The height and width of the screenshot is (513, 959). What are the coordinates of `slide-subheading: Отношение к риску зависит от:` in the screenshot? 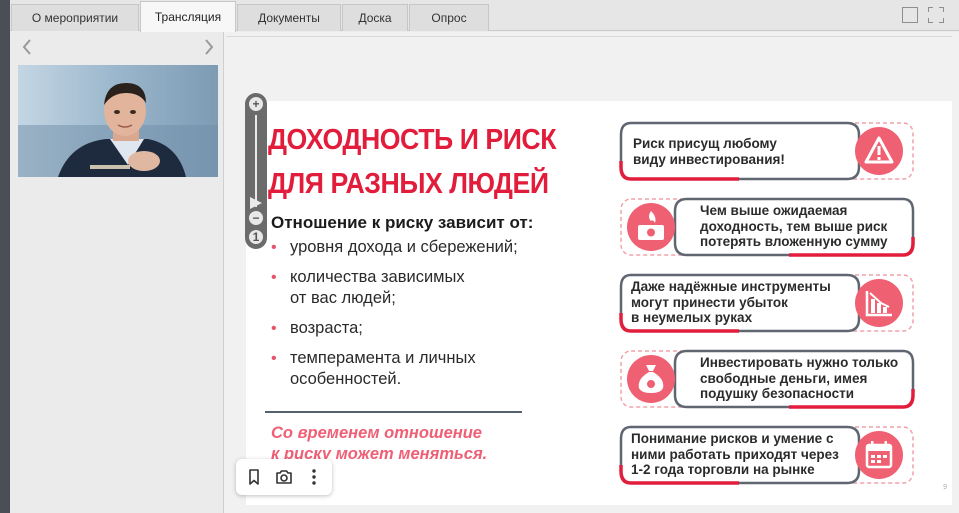 It's located at (402, 222).